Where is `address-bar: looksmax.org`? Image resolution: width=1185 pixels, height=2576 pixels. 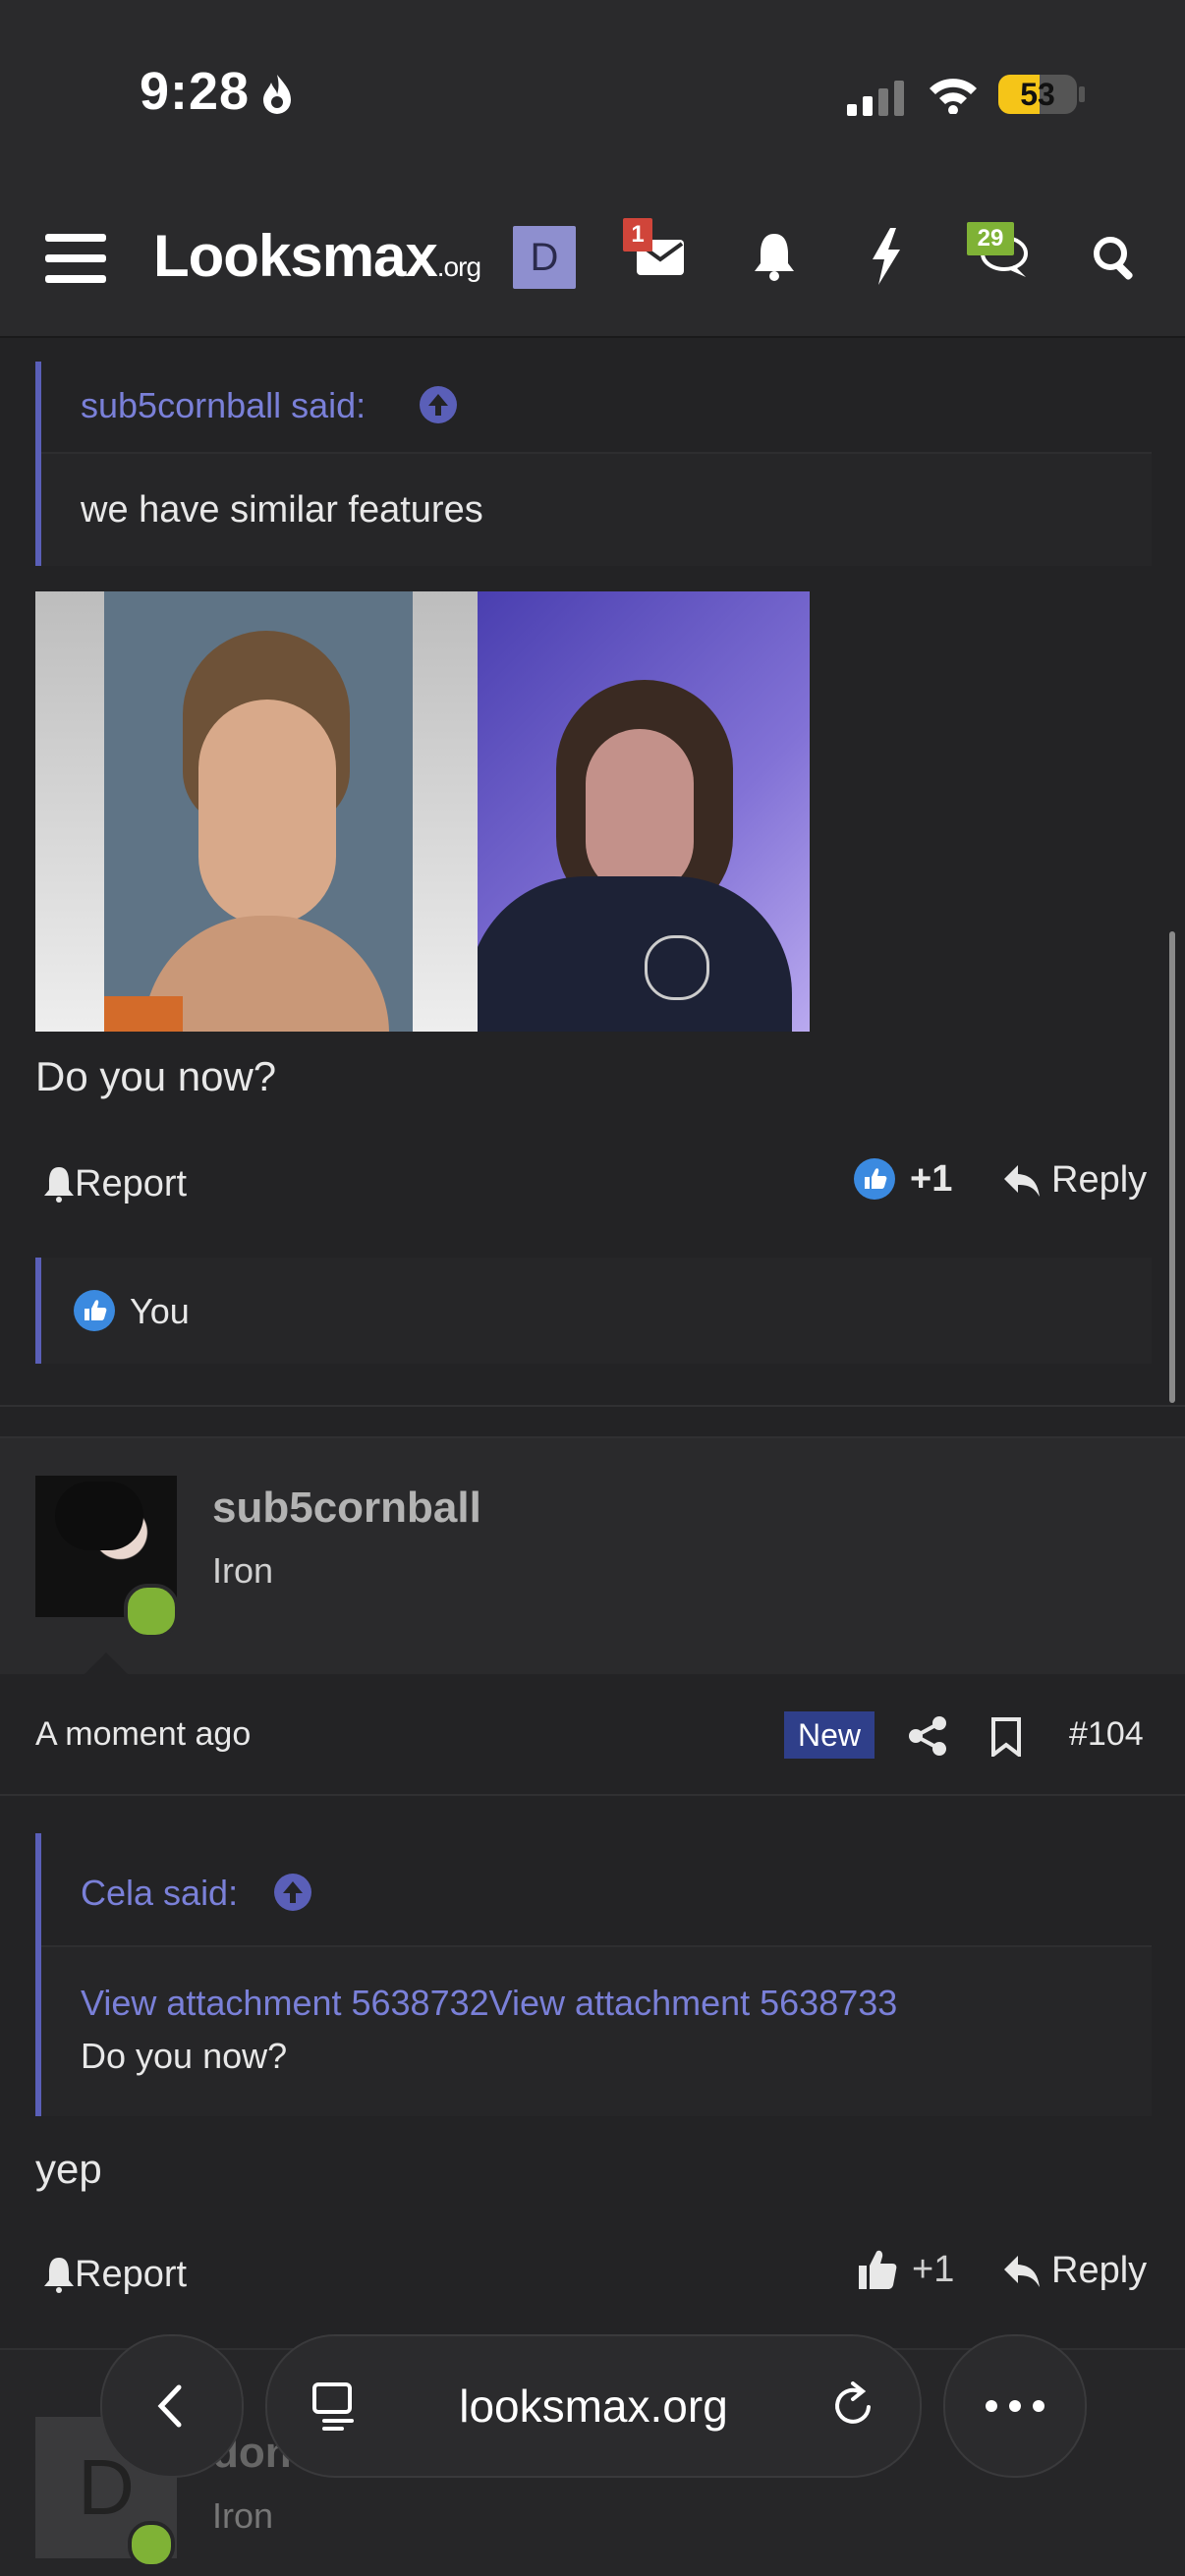 address-bar: looksmax.org is located at coordinates (594, 2406).